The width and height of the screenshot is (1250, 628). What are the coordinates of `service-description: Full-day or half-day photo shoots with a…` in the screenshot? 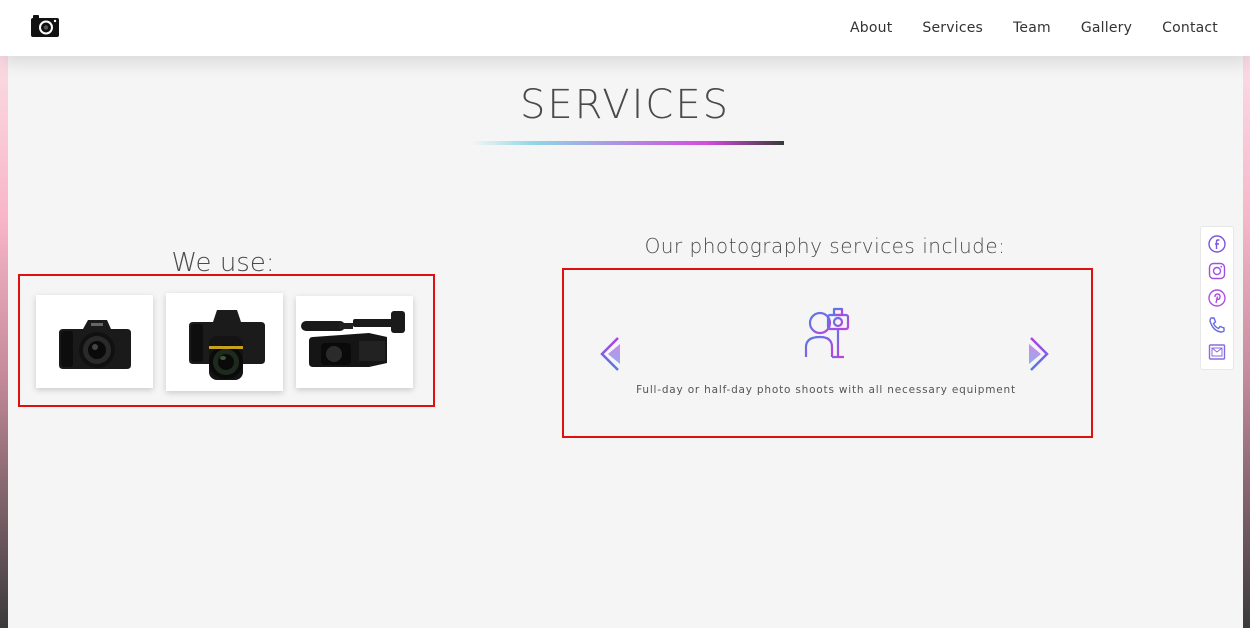 It's located at (826, 390).